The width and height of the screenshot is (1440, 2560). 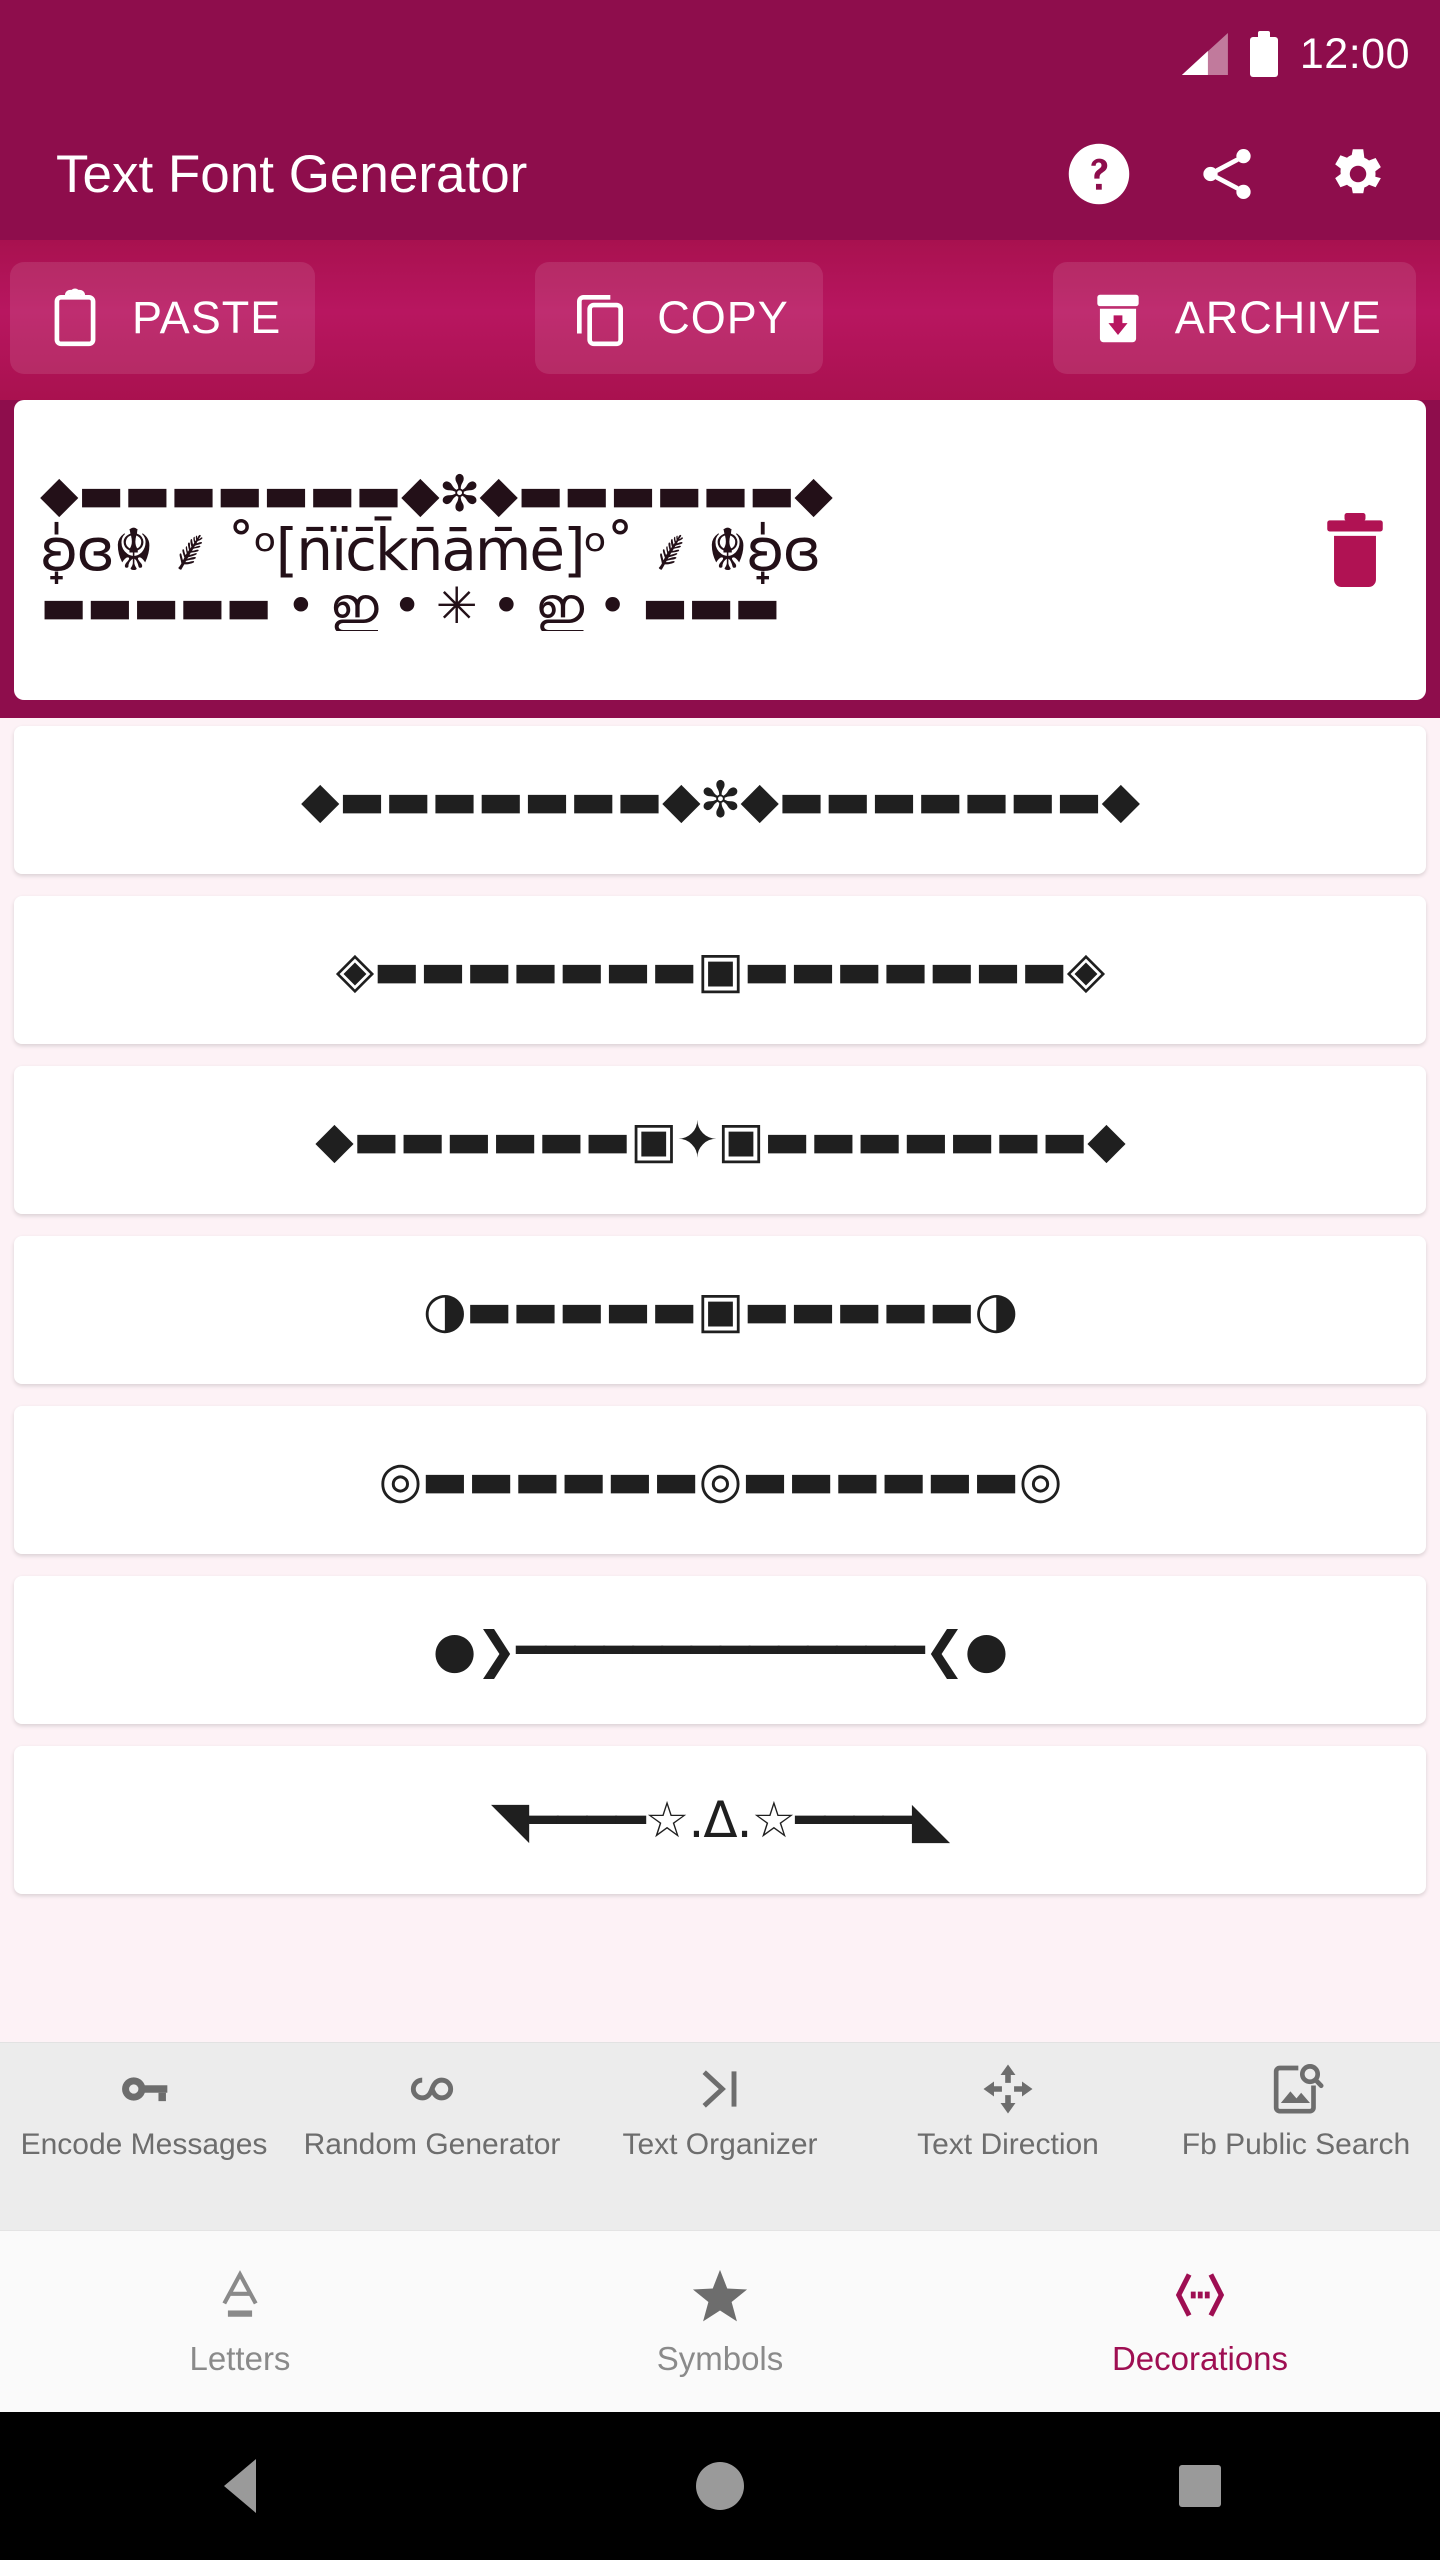 I want to click on trash-icon, so click(x=1355, y=550).